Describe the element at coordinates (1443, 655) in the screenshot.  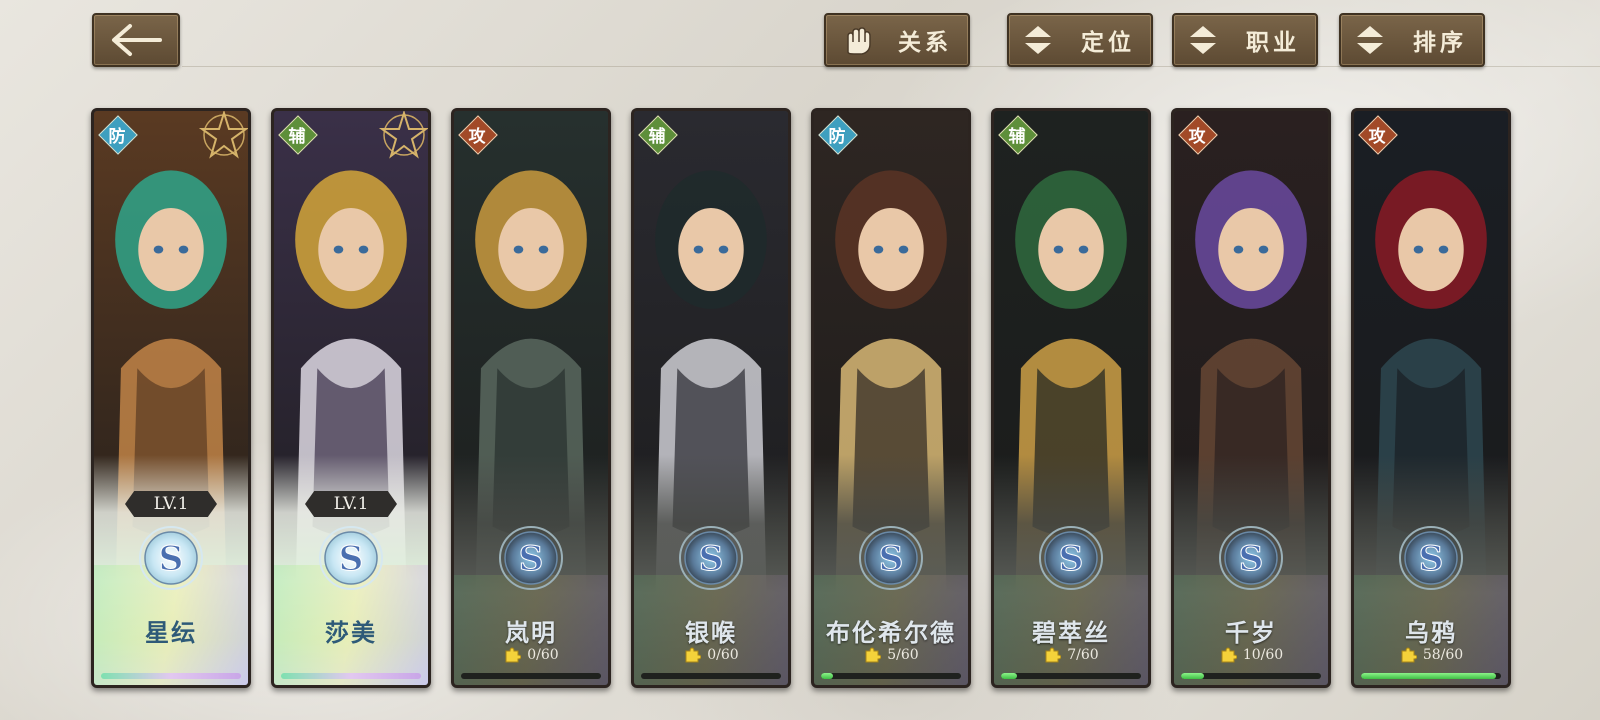
I see `shard-count-text: 58/60` at that location.